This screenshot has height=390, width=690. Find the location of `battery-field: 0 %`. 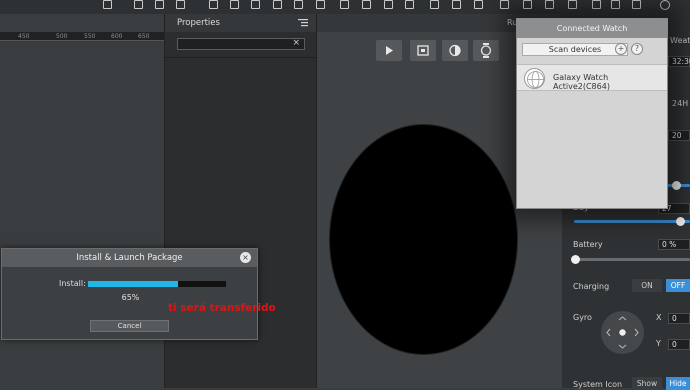

battery-field: 0 % is located at coordinates (674, 244).